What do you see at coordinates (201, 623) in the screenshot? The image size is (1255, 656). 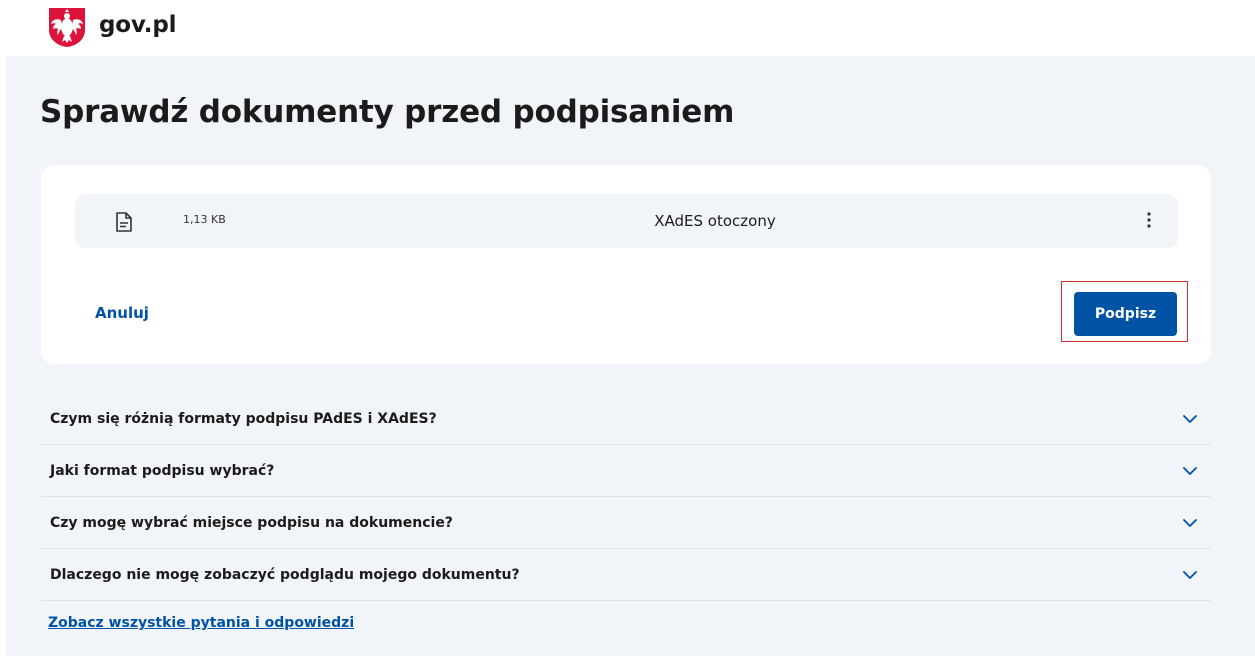 I see `all-faq-link: Zobacz wszystkie pytania i odpowiedzi` at bounding box center [201, 623].